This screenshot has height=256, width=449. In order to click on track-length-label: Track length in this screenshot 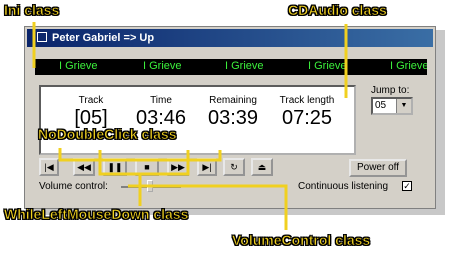, I will do `click(307, 100)`.